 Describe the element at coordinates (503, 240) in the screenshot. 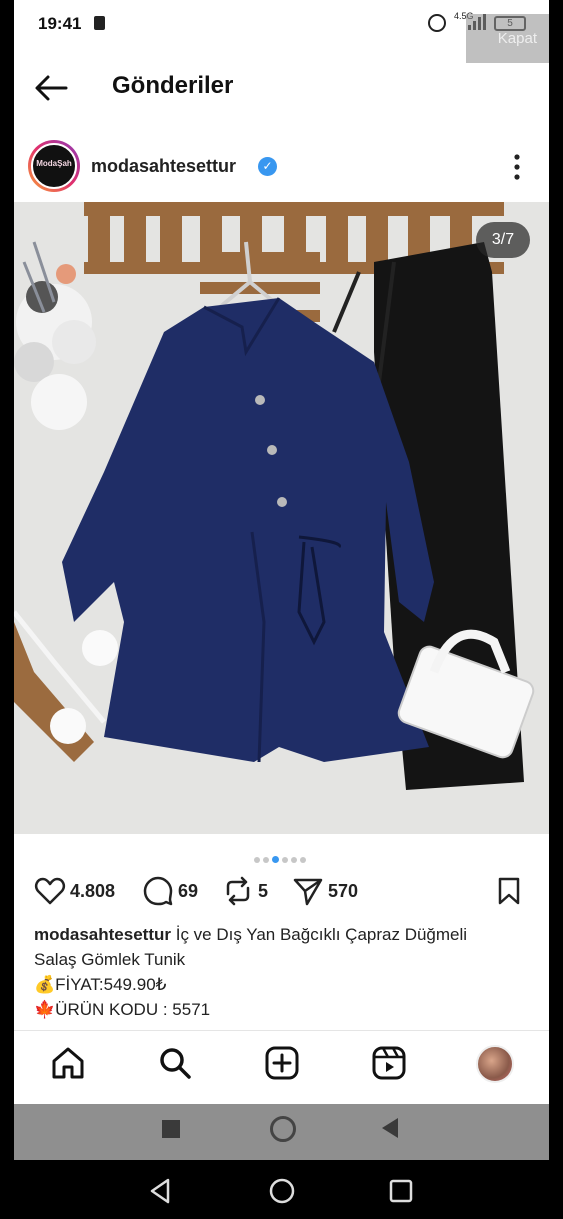

I see `image-counter: 3/7` at that location.